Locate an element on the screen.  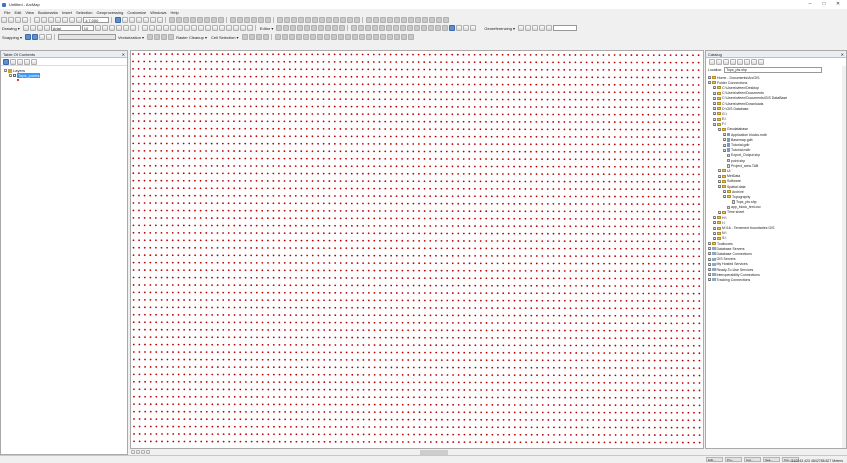
menu-customize: Customize is located at coordinates (136, 12).